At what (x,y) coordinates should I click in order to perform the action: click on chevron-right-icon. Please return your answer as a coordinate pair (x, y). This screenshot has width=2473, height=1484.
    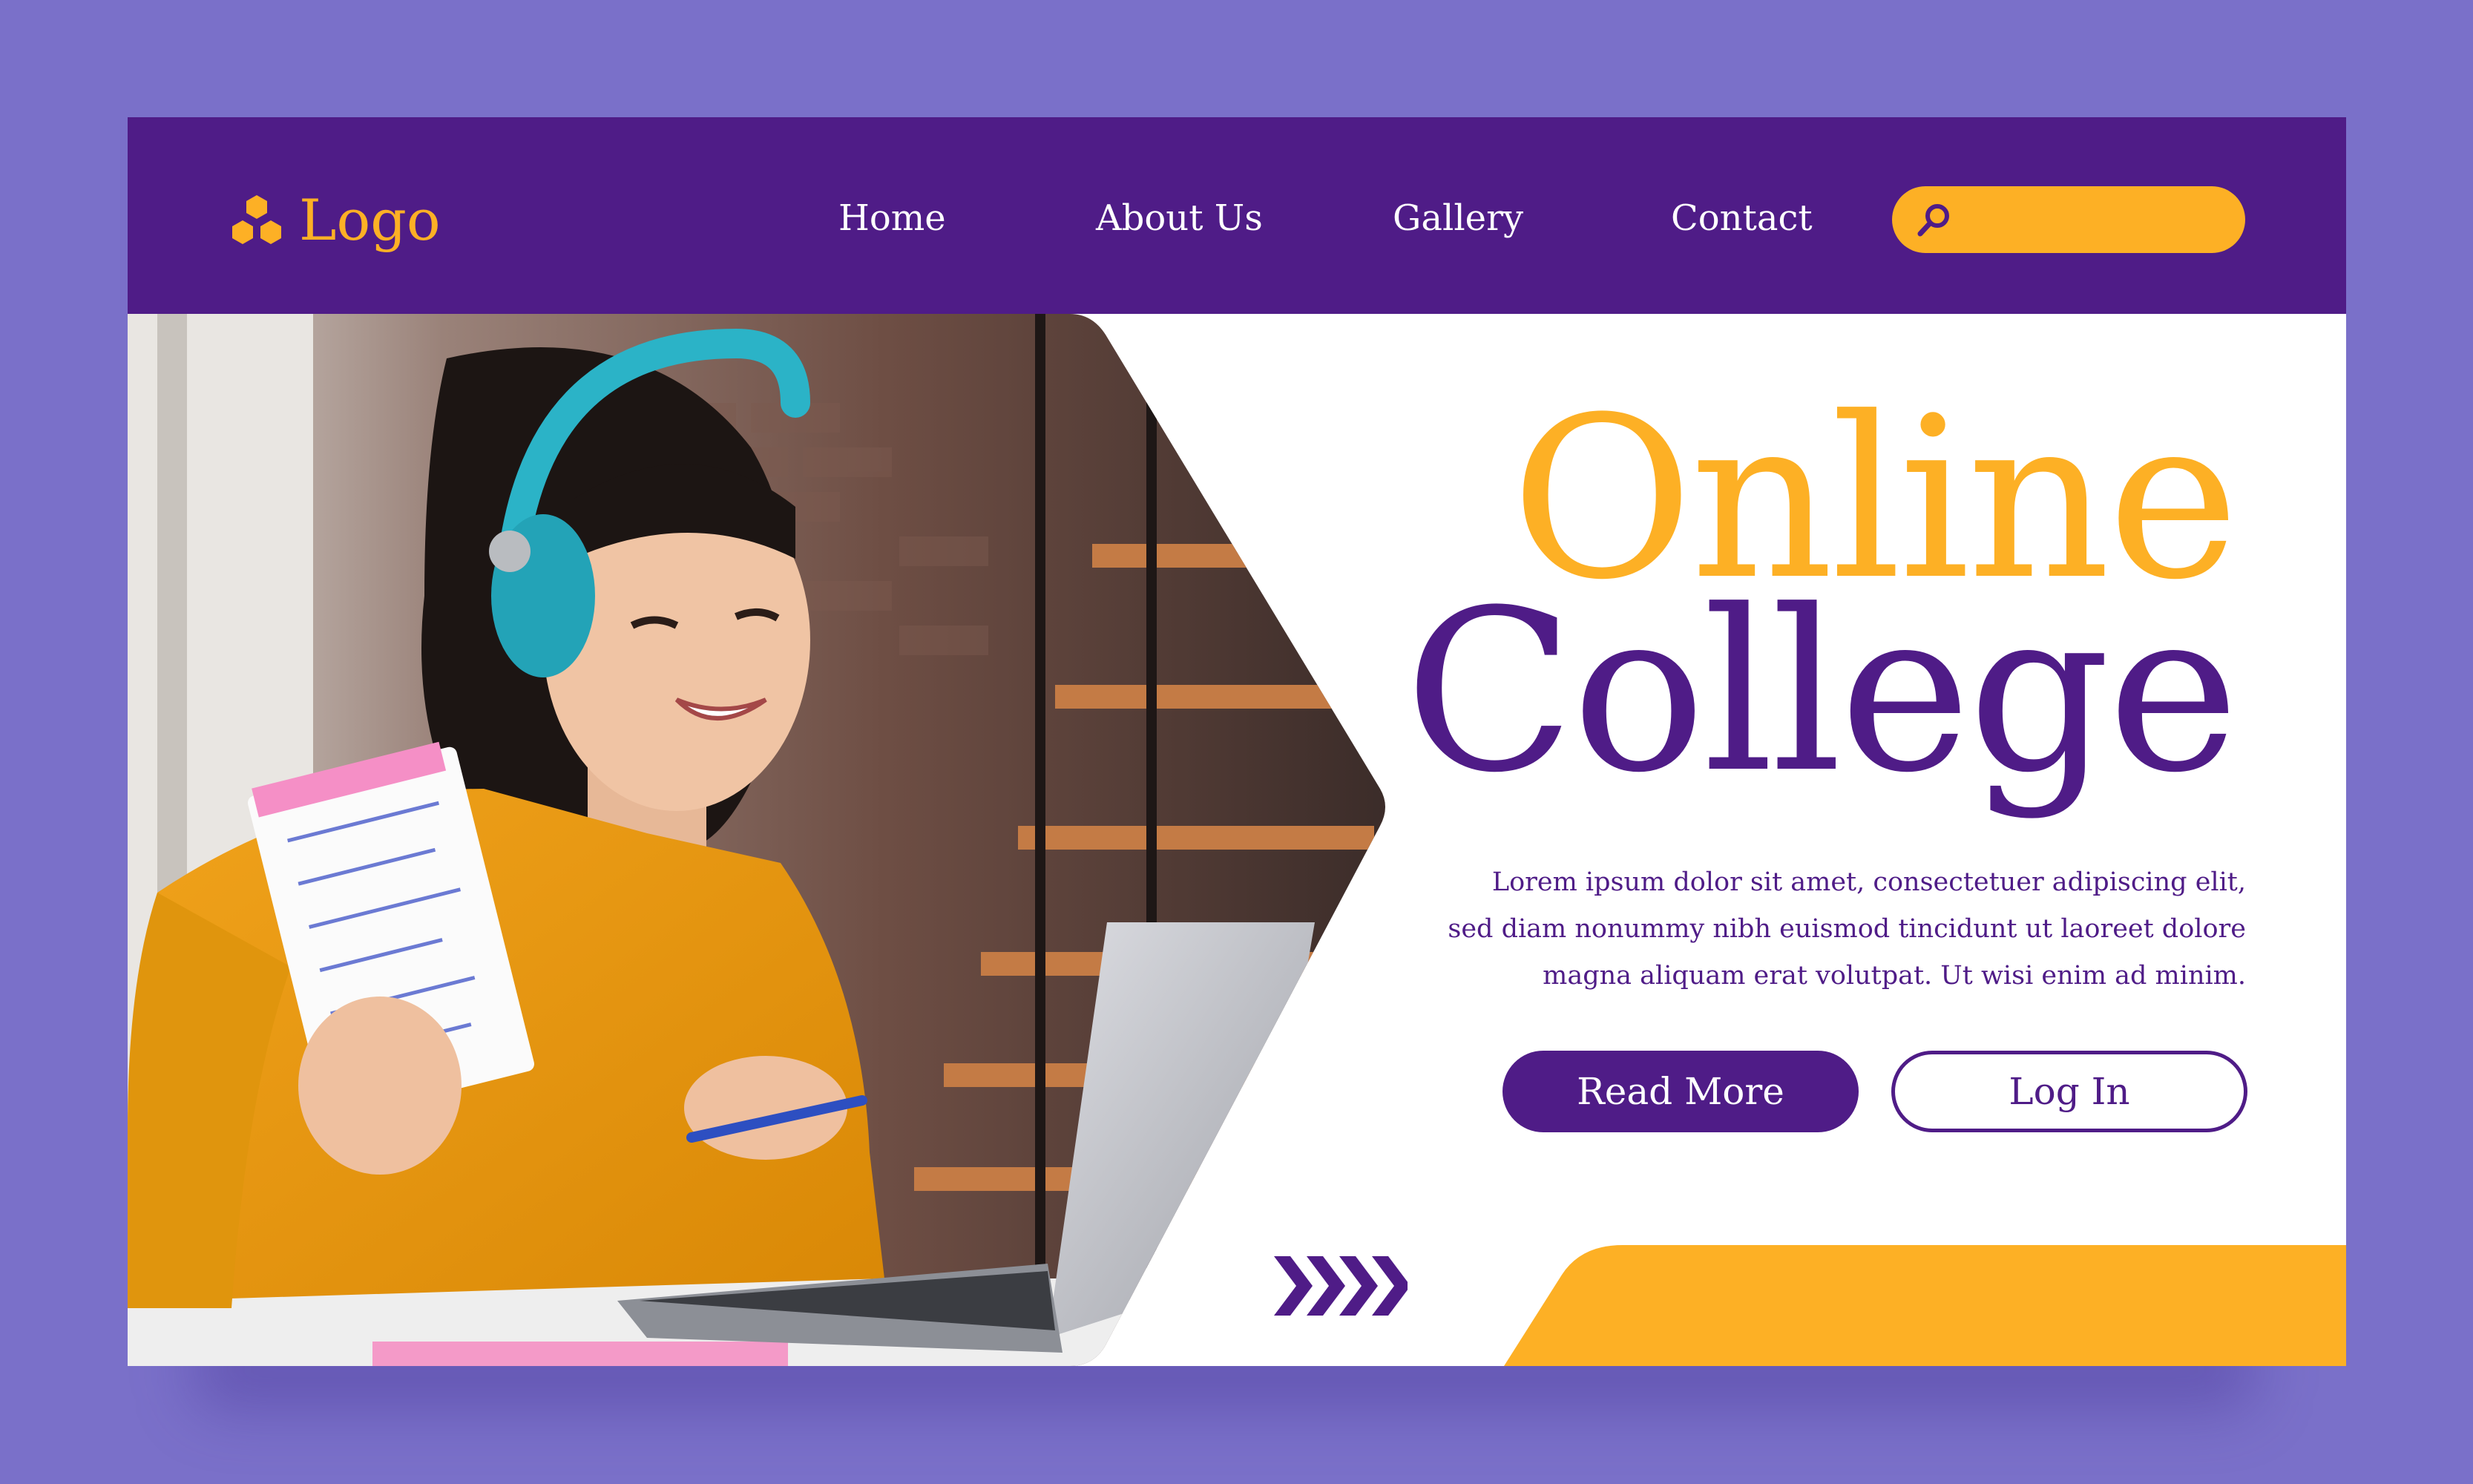
    Looking at the image, I should click on (1342, 1287).